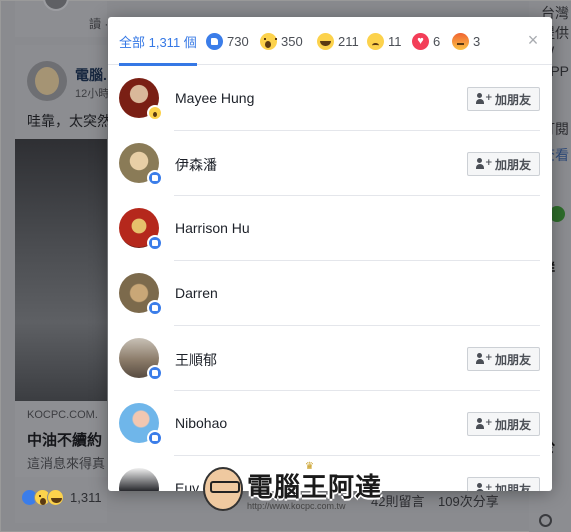 This screenshot has height=532, width=571. I want to click on tab-angry-count: 3, so click(477, 41).